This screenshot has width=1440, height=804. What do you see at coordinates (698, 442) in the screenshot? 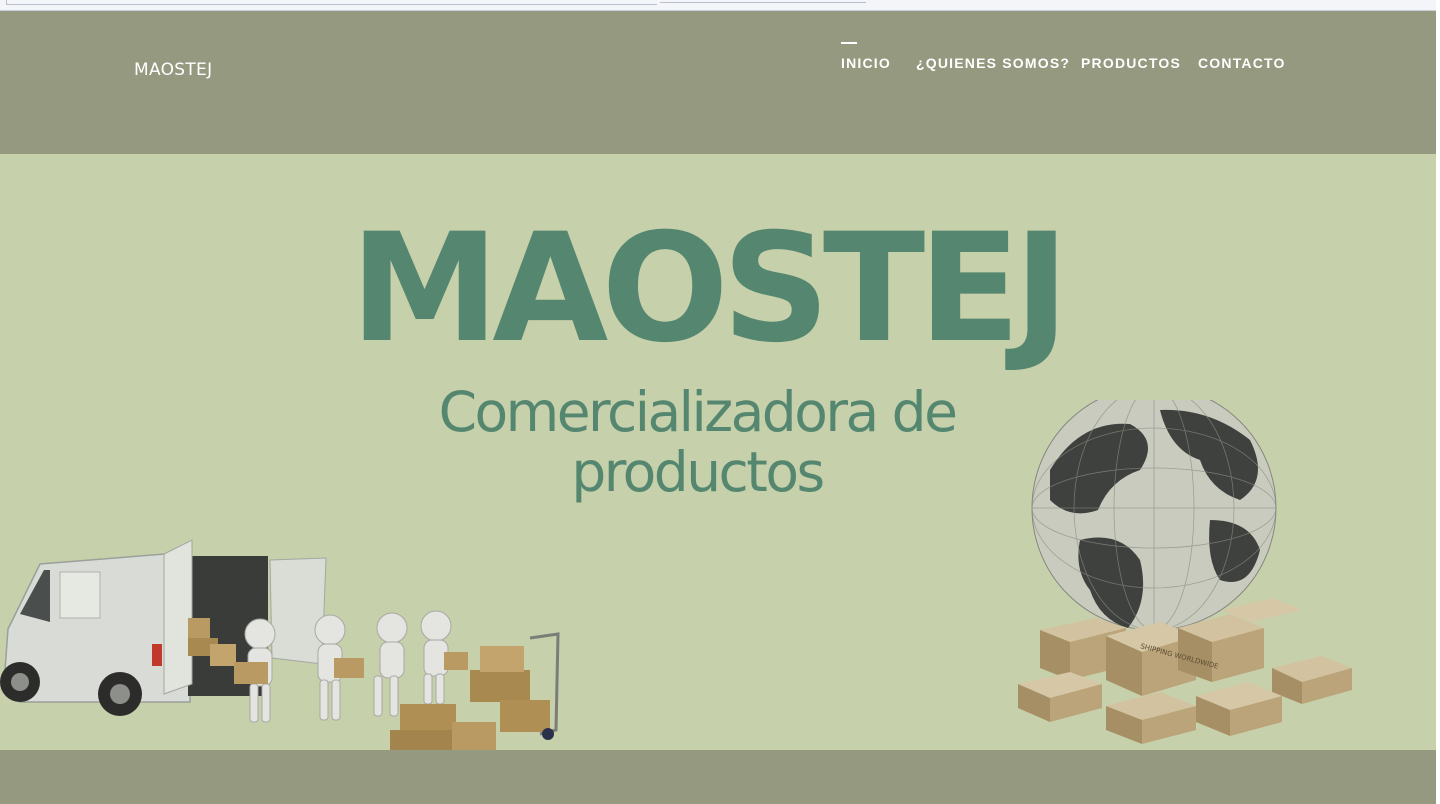
I see `hero-subtitle: Comercializadora de productos` at bounding box center [698, 442].